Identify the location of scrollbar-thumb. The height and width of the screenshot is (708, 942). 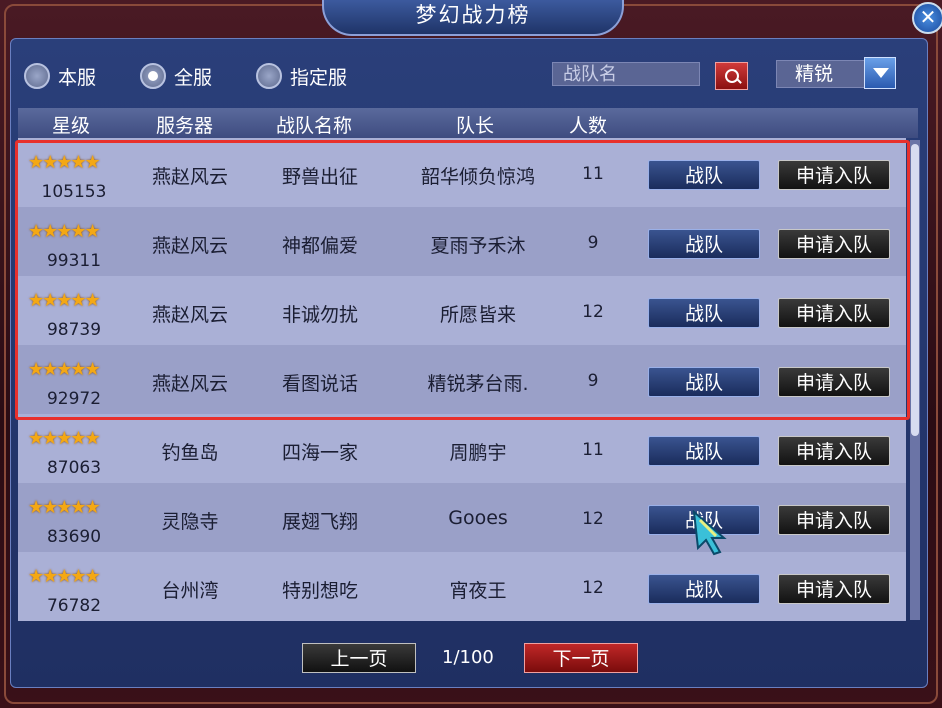
(915, 290).